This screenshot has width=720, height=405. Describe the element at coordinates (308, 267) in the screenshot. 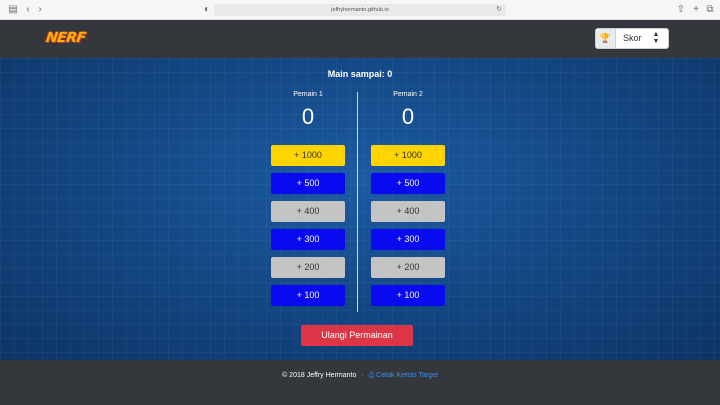

I see `player-1-add-200-button: + 200` at that location.